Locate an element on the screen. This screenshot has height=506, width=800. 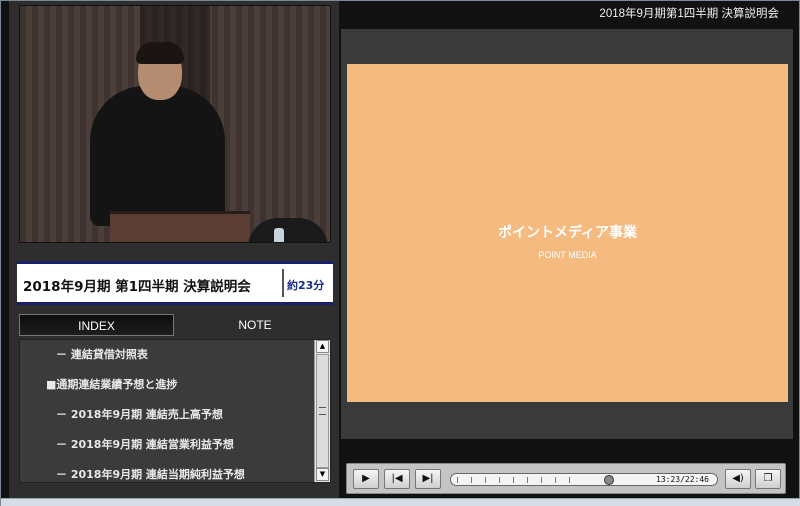
scroll-up-icon: ▲ is located at coordinates (322, 346).